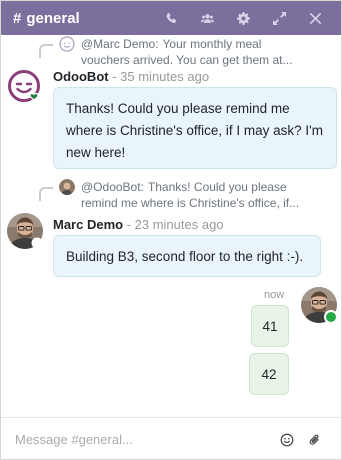 The image size is (342, 460). I want to click on author-name: OdooBot, so click(81, 76).